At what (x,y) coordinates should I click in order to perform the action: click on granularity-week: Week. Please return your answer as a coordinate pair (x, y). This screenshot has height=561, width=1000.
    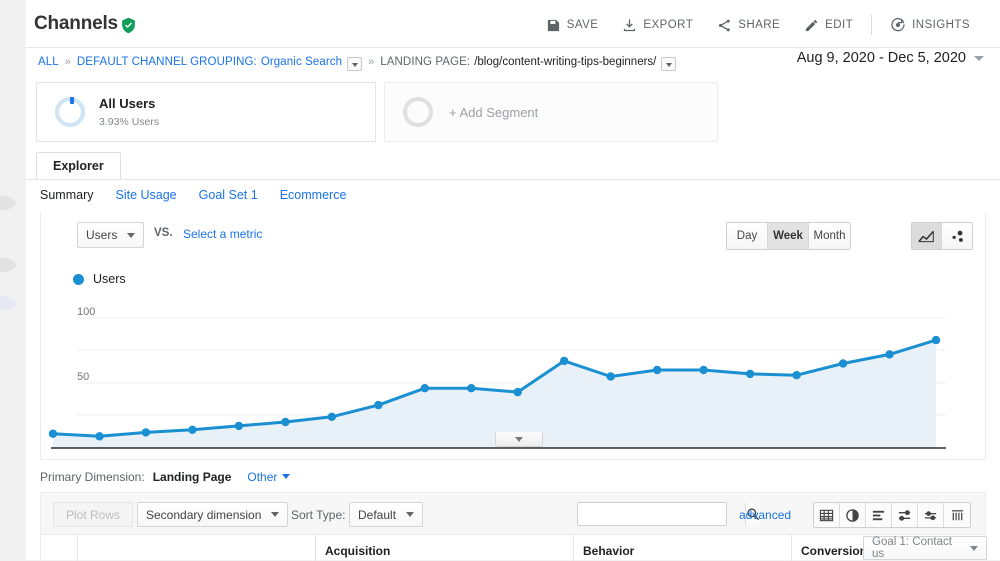
    Looking at the image, I should click on (788, 236).